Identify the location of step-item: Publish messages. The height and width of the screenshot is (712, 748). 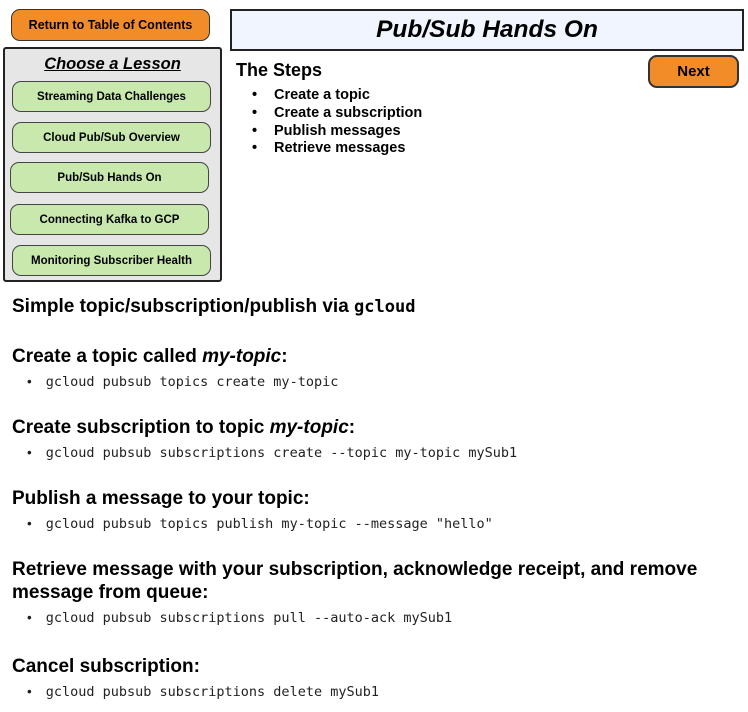
(336, 132).